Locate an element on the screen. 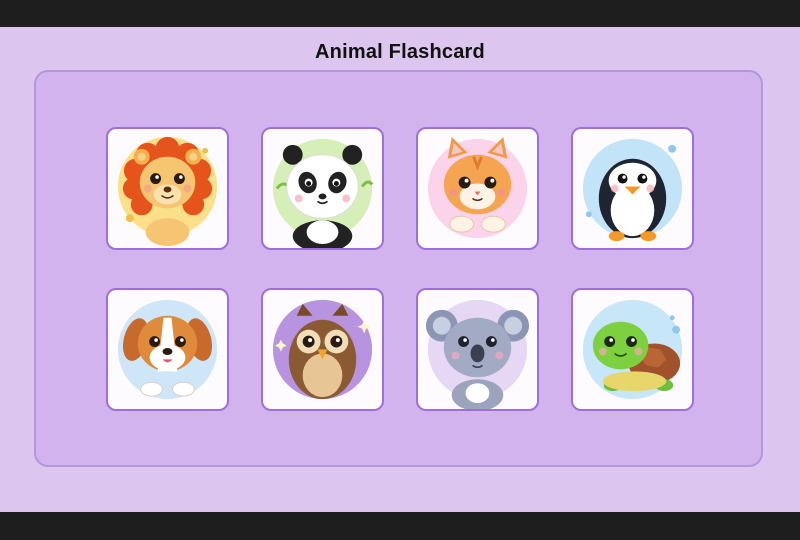  turtle-icon is located at coordinates (632, 349).